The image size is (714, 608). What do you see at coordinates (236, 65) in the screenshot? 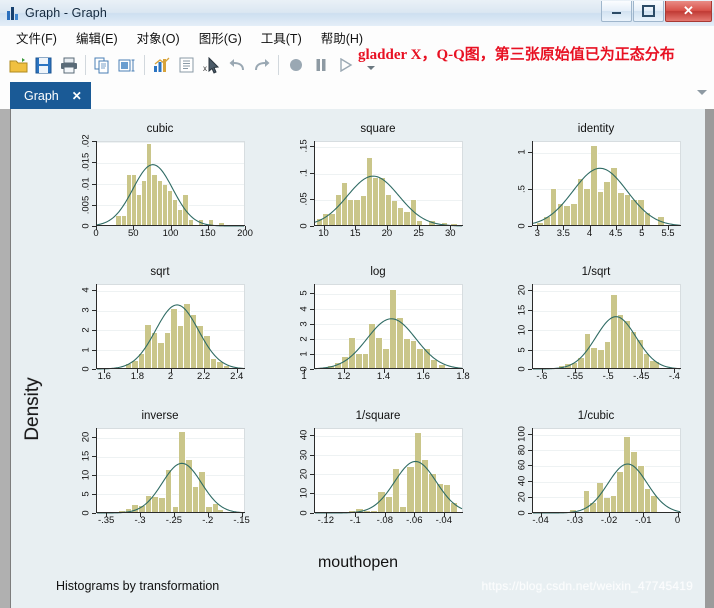
I see `undo-icon` at bounding box center [236, 65].